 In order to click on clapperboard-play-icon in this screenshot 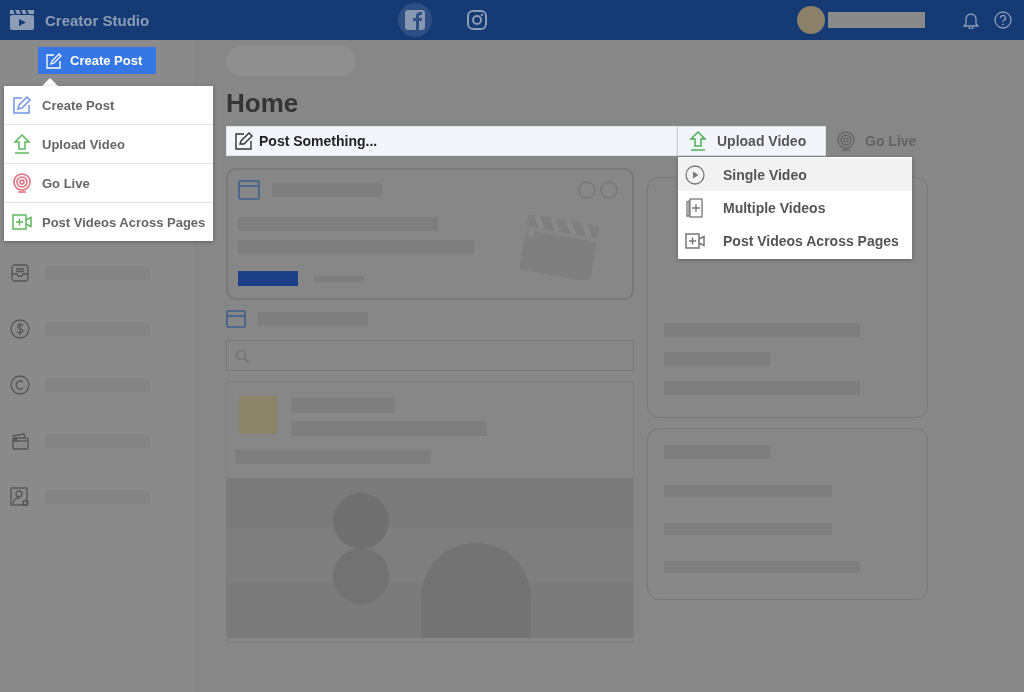, I will do `click(22, 20)`.